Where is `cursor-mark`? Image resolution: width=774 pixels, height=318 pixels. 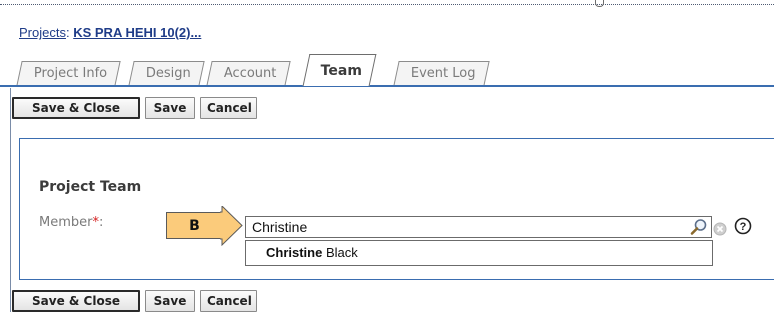
cursor-mark is located at coordinates (599, 3).